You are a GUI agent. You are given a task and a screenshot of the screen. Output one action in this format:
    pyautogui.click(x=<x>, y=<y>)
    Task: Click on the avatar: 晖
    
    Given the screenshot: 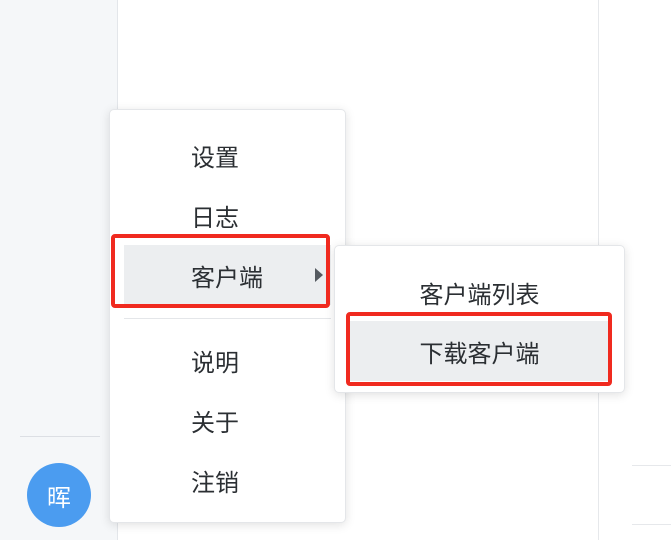 What is the action you would take?
    pyautogui.click(x=59, y=495)
    